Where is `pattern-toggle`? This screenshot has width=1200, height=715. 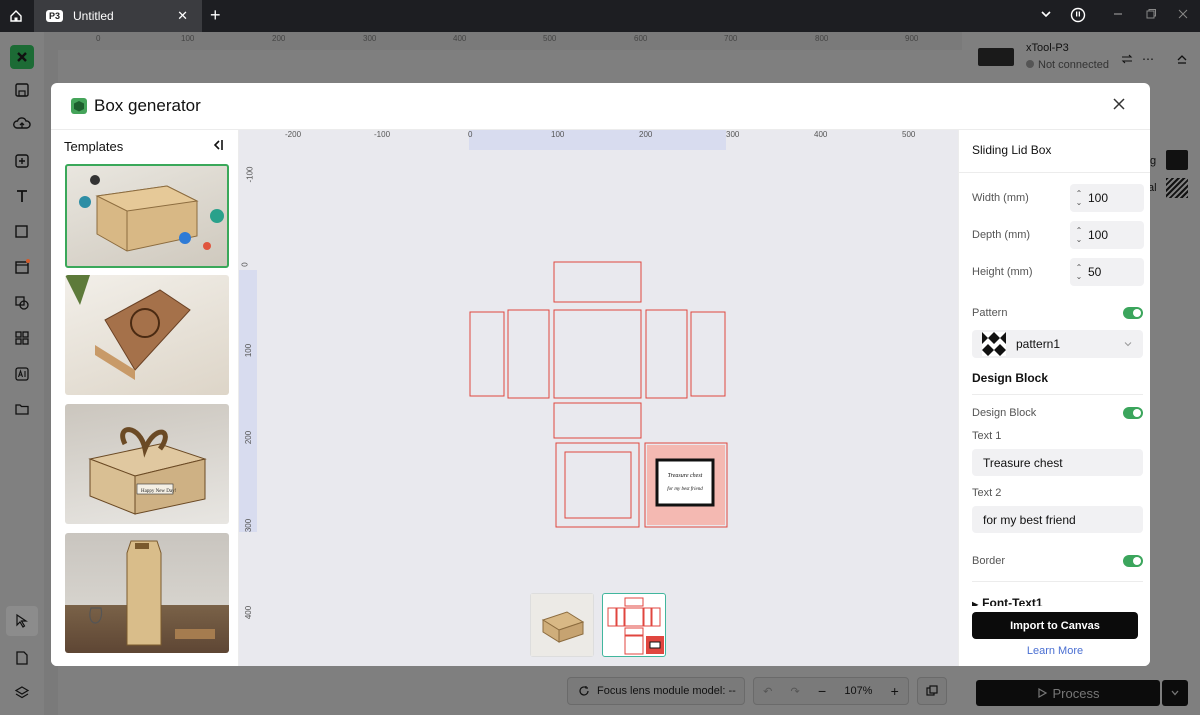 pattern-toggle is located at coordinates (1133, 313).